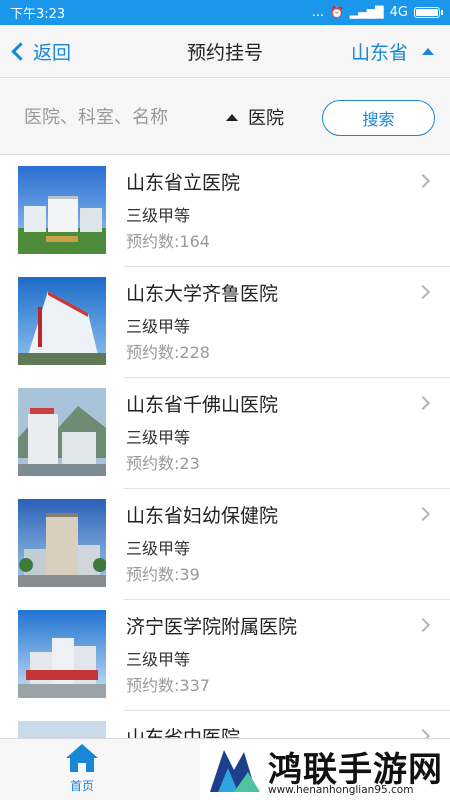  What do you see at coordinates (378, 118) in the screenshot?
I see `search-button: 搜索` at bounding box center [378, 118].